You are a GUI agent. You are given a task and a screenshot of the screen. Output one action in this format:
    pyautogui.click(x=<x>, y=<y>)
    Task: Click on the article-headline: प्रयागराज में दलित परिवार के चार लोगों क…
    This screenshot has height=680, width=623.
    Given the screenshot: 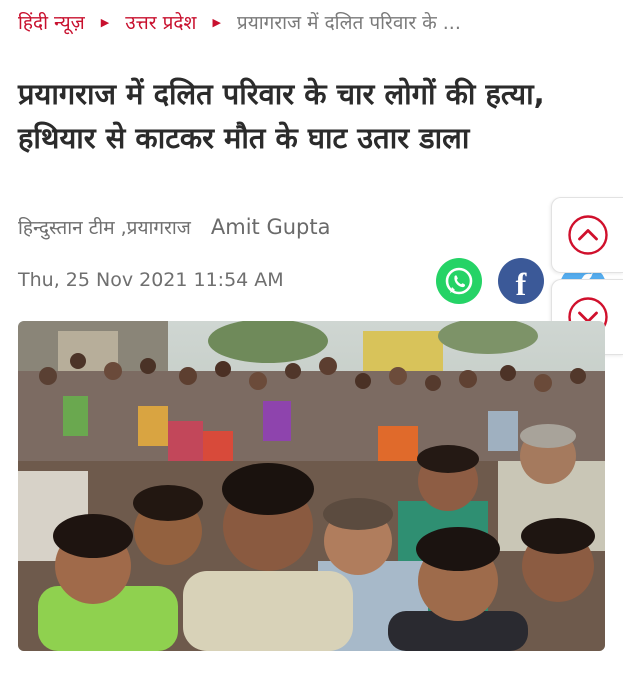 What is the action you would take?
    pyautogui.click(x=281, y=116)
    